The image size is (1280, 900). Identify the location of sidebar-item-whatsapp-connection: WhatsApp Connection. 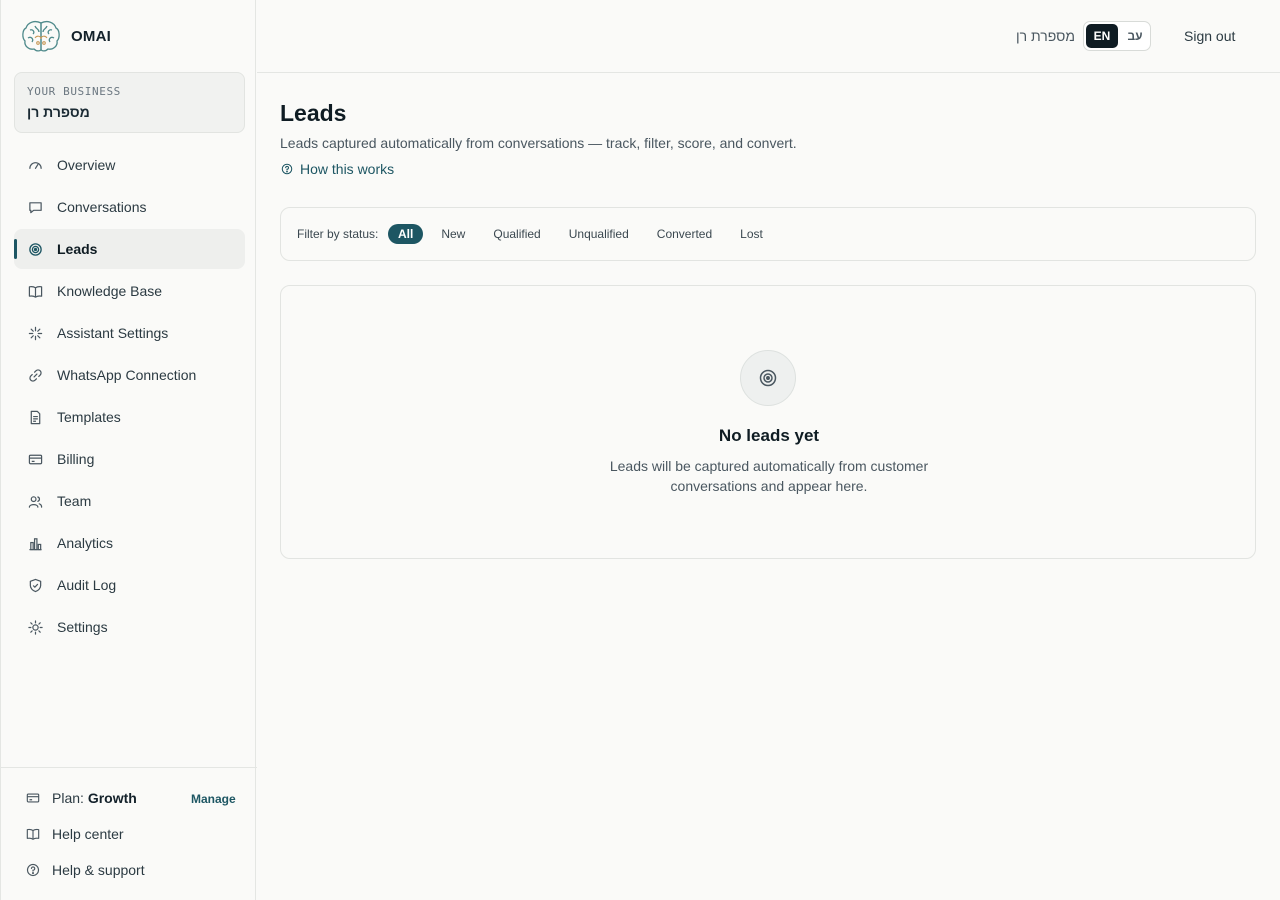
(129, 375).